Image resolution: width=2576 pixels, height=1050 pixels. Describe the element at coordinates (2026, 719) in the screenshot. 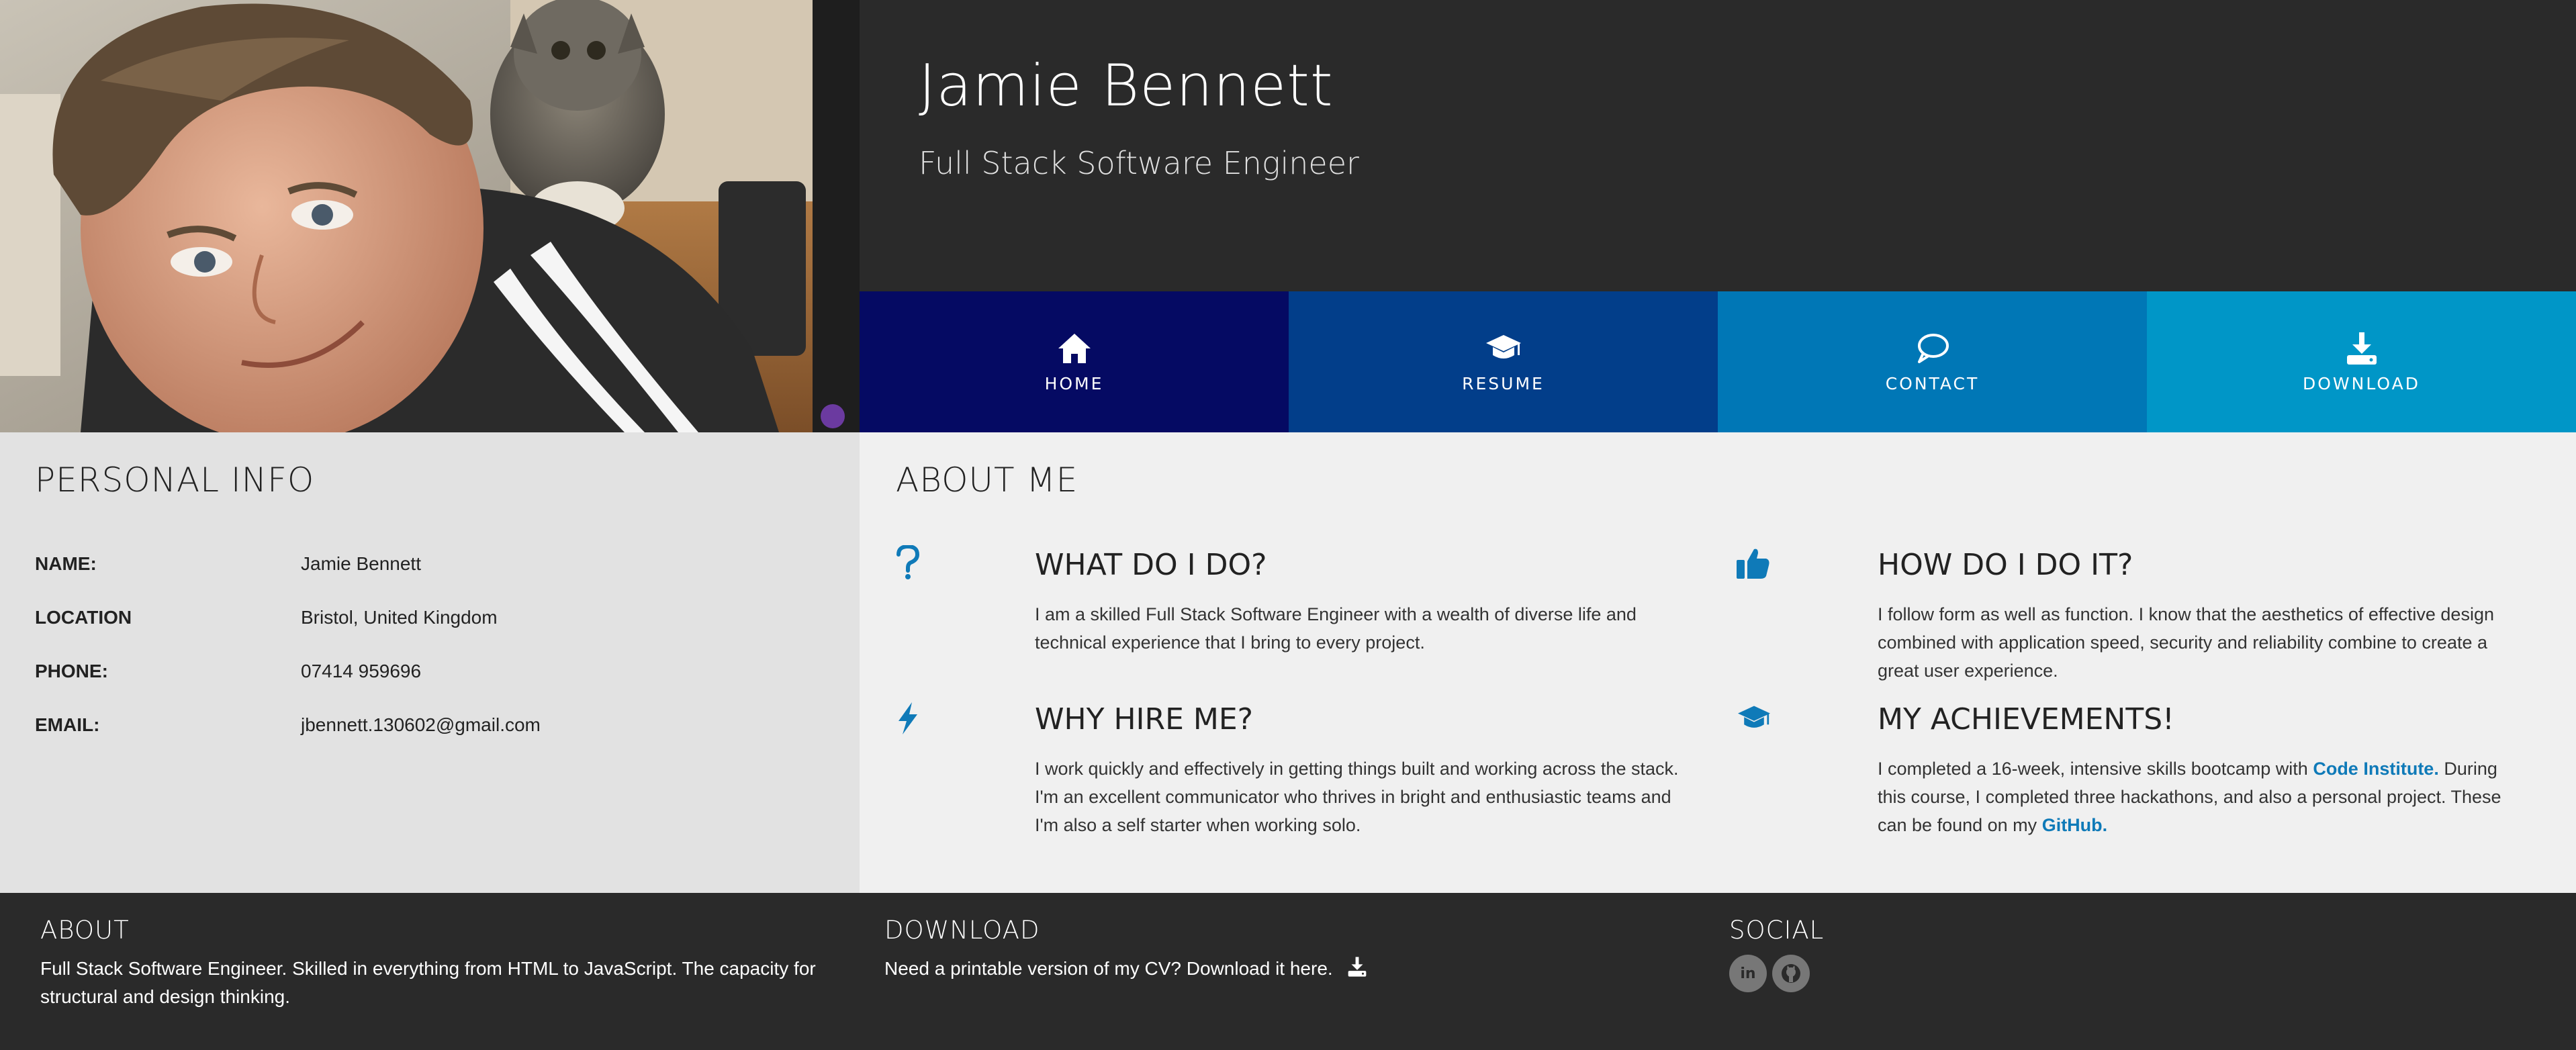

I see `feature-title: MY ACHIEVEMENTS!` at that location.